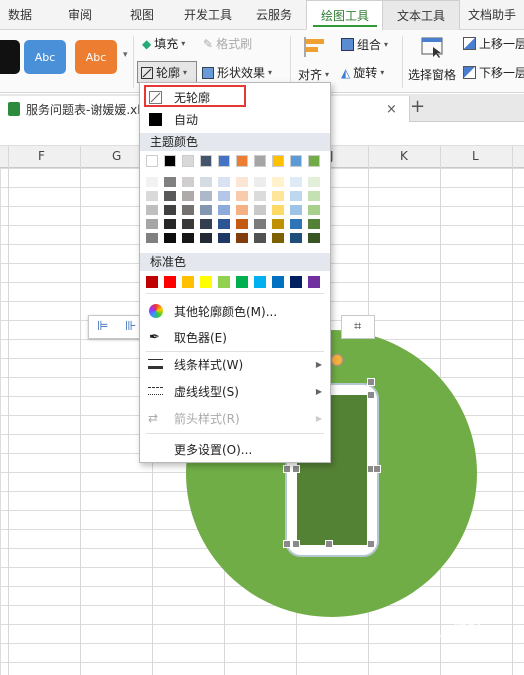  I want to click on group-button: 组合 ▾, so click(364, 44).